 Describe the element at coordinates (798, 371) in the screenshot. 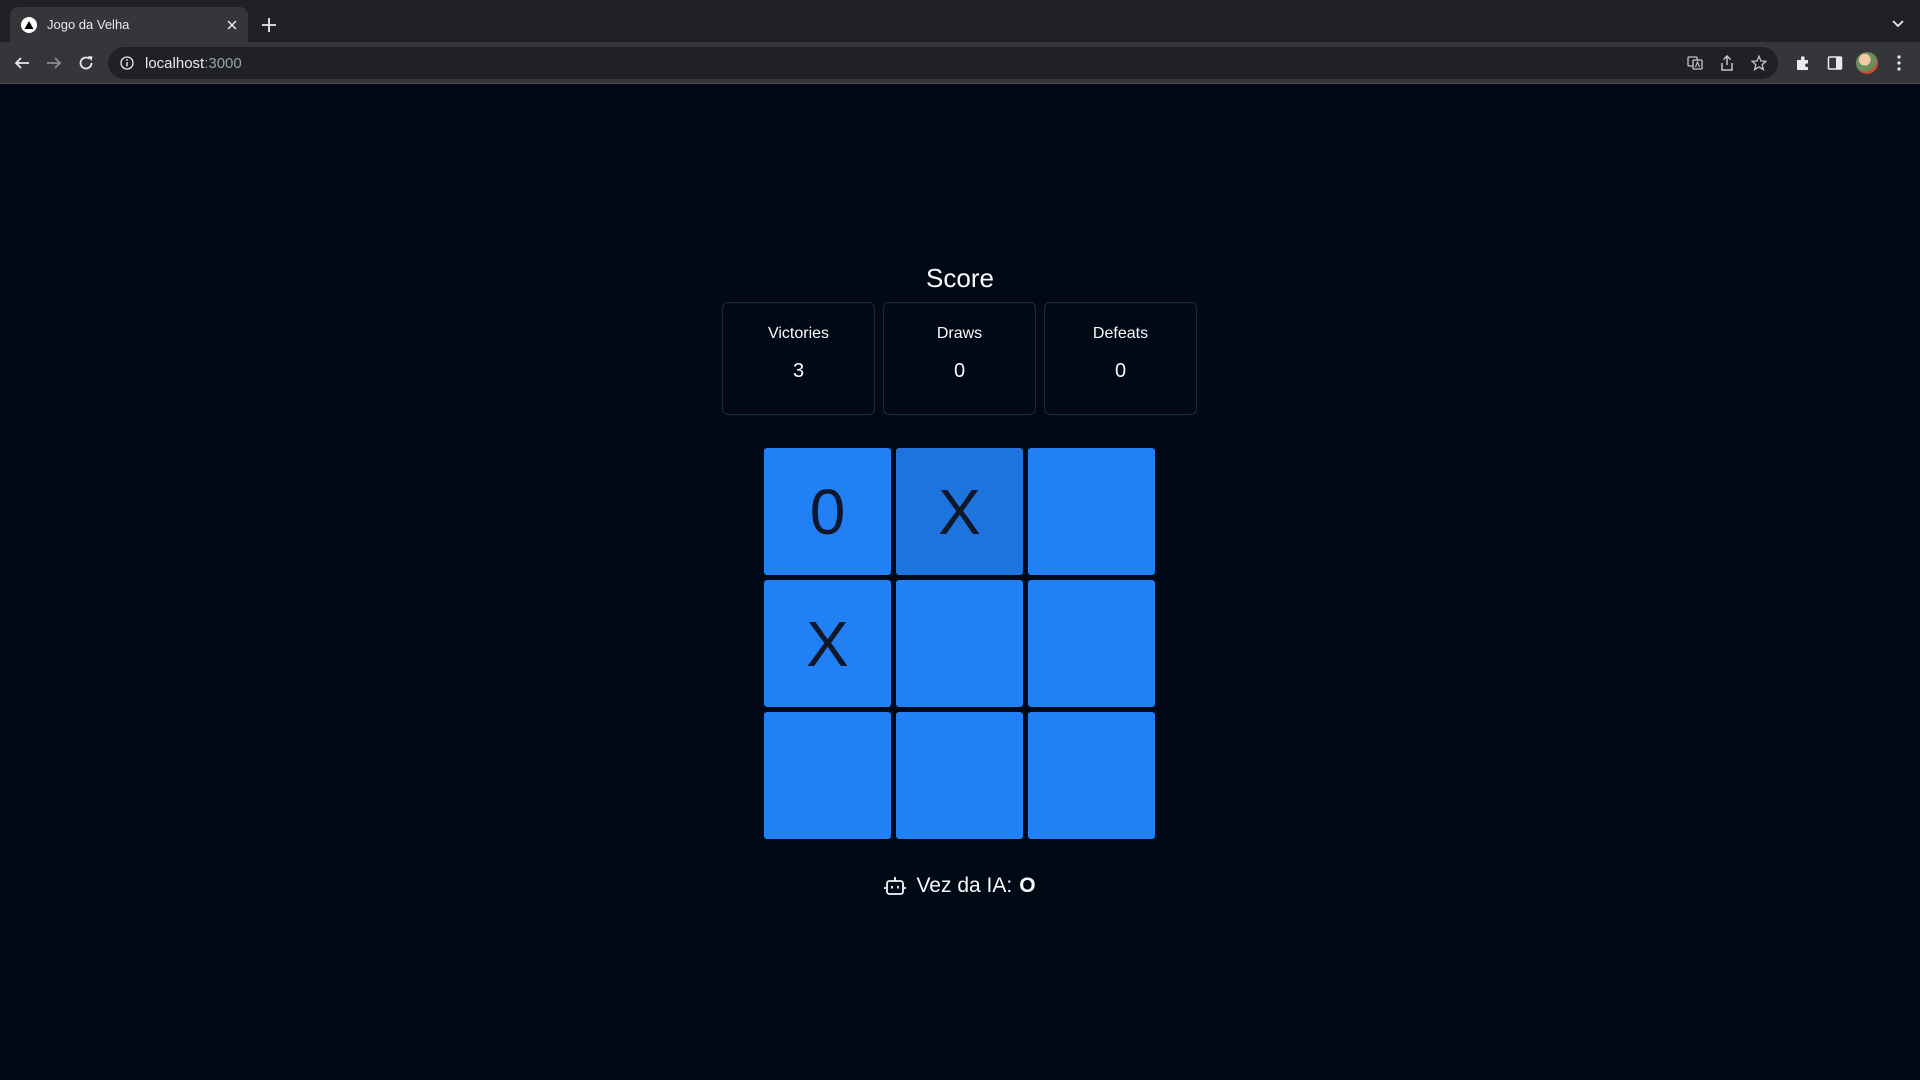

I see `score-value: 3` at that location.